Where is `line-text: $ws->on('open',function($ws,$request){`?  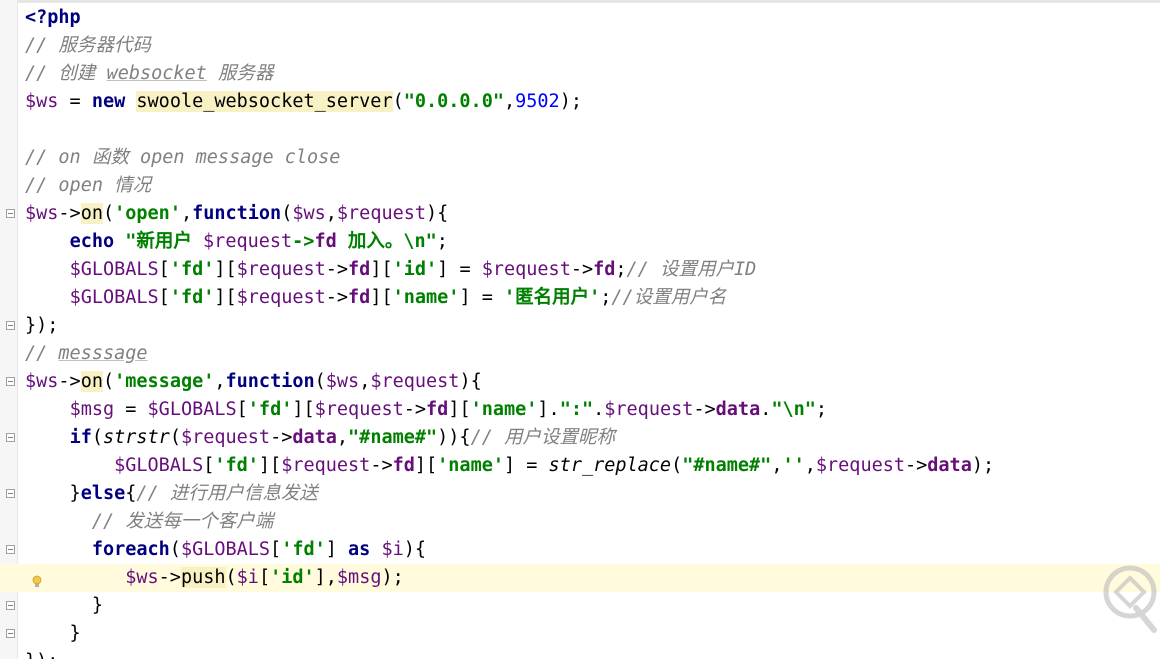
line-text: $ws->on('open',function($ws,$request){ is located at coordinates (237, 213).